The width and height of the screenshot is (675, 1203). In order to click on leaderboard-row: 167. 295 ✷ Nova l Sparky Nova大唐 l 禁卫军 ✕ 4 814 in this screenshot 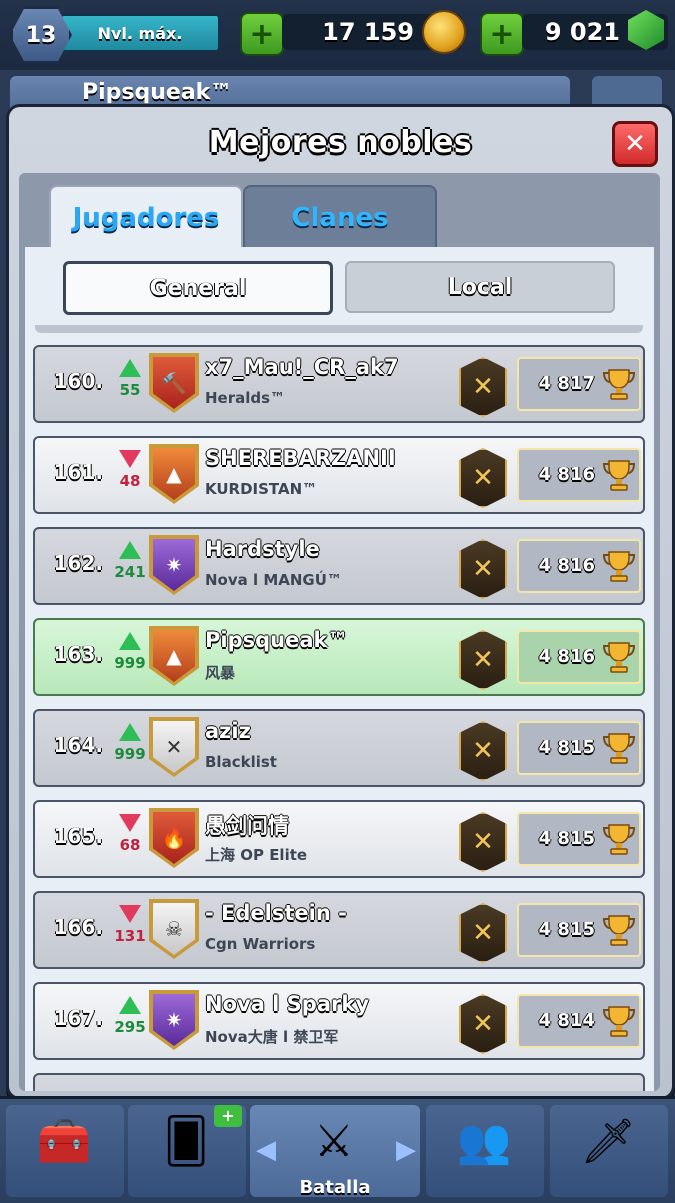, I will do `click(339, 1021)`.